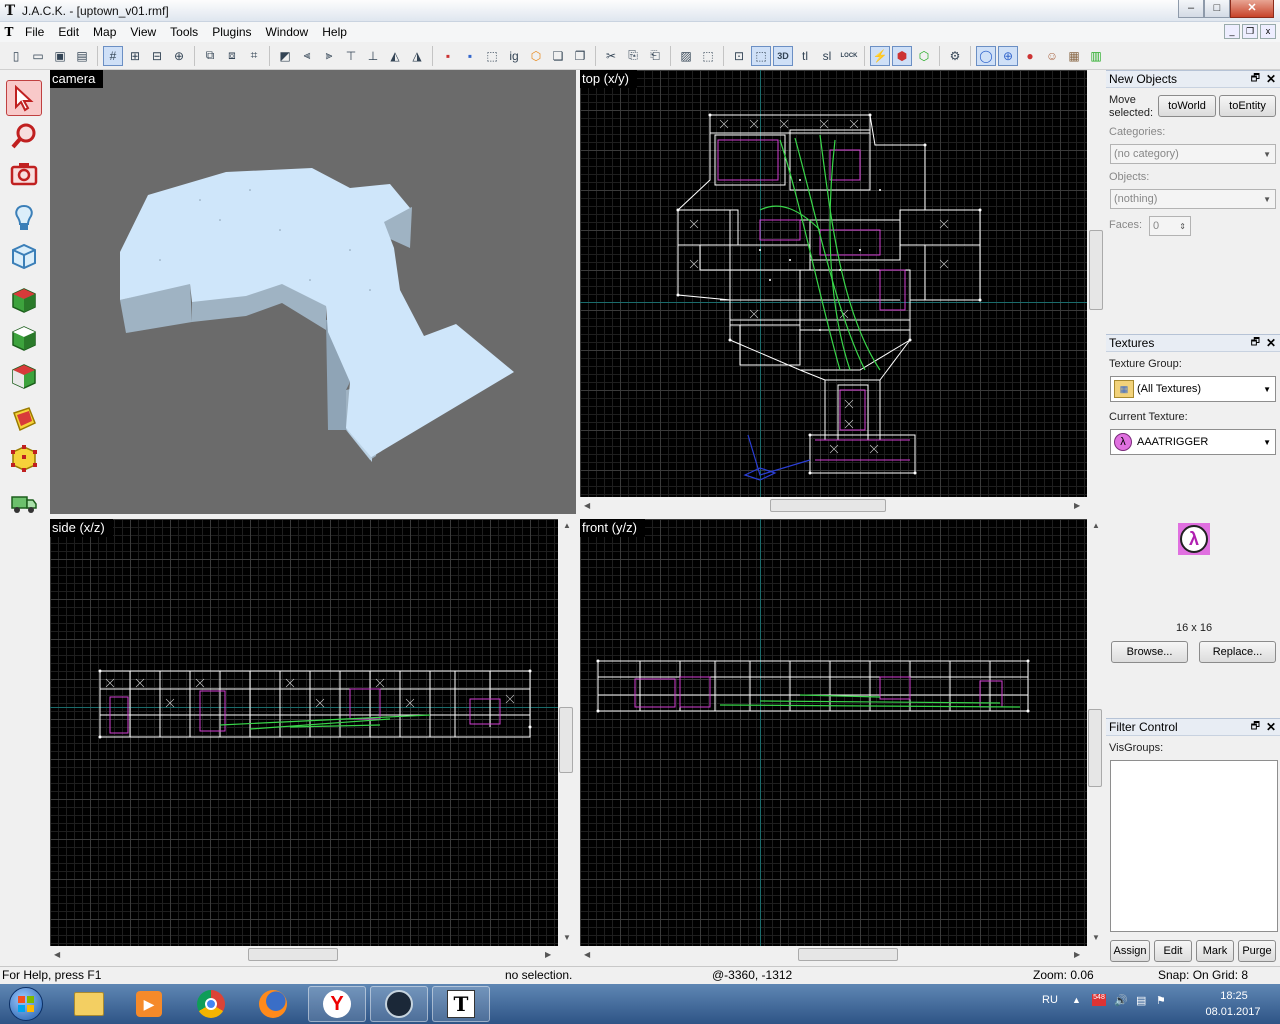  I want to click on open-icon: ▭, so click(38, 56).